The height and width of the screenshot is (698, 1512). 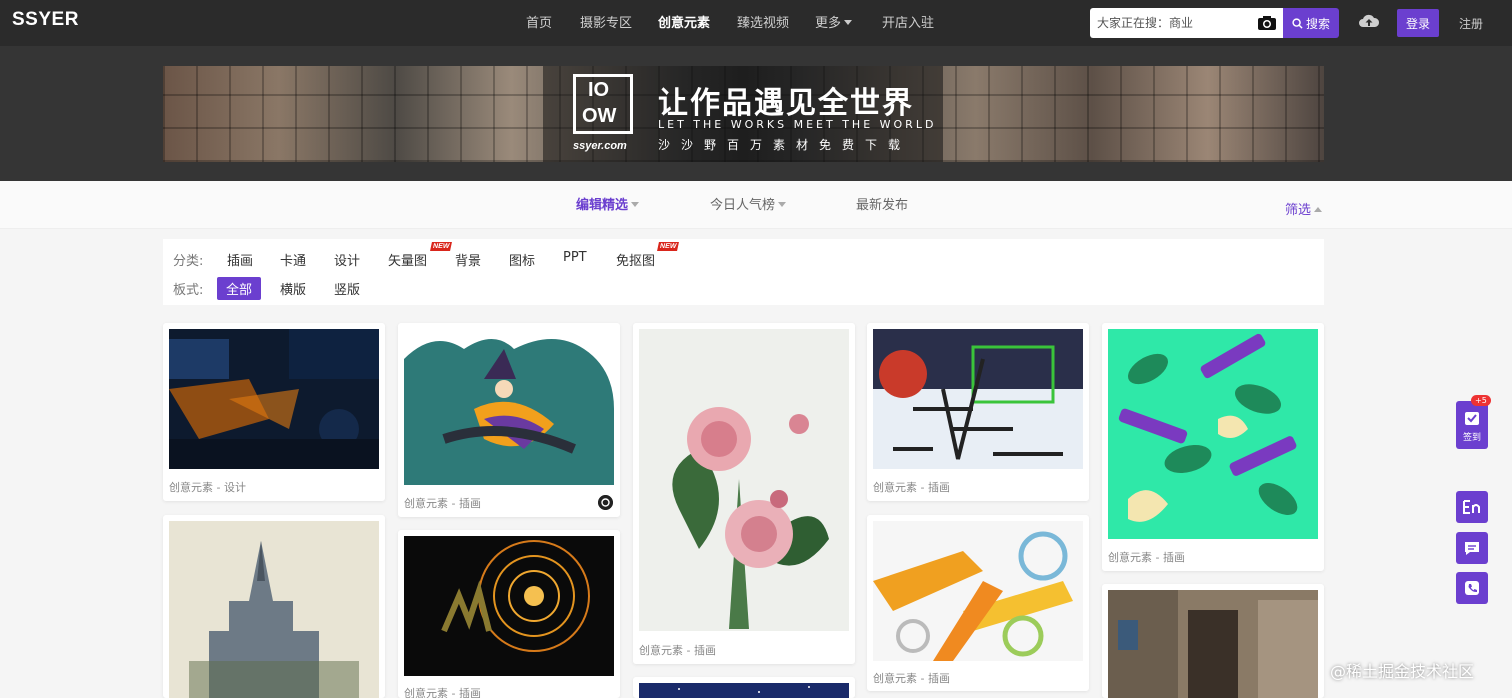 I want to click on search-icon, so click(x=1297, y=23).